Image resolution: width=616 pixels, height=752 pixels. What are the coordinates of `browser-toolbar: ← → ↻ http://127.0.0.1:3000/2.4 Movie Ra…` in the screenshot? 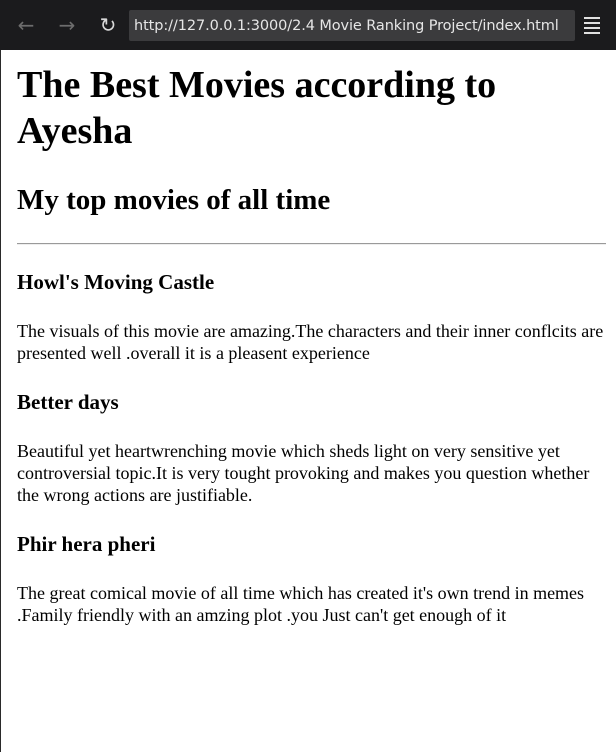 It's located at (308, 25).